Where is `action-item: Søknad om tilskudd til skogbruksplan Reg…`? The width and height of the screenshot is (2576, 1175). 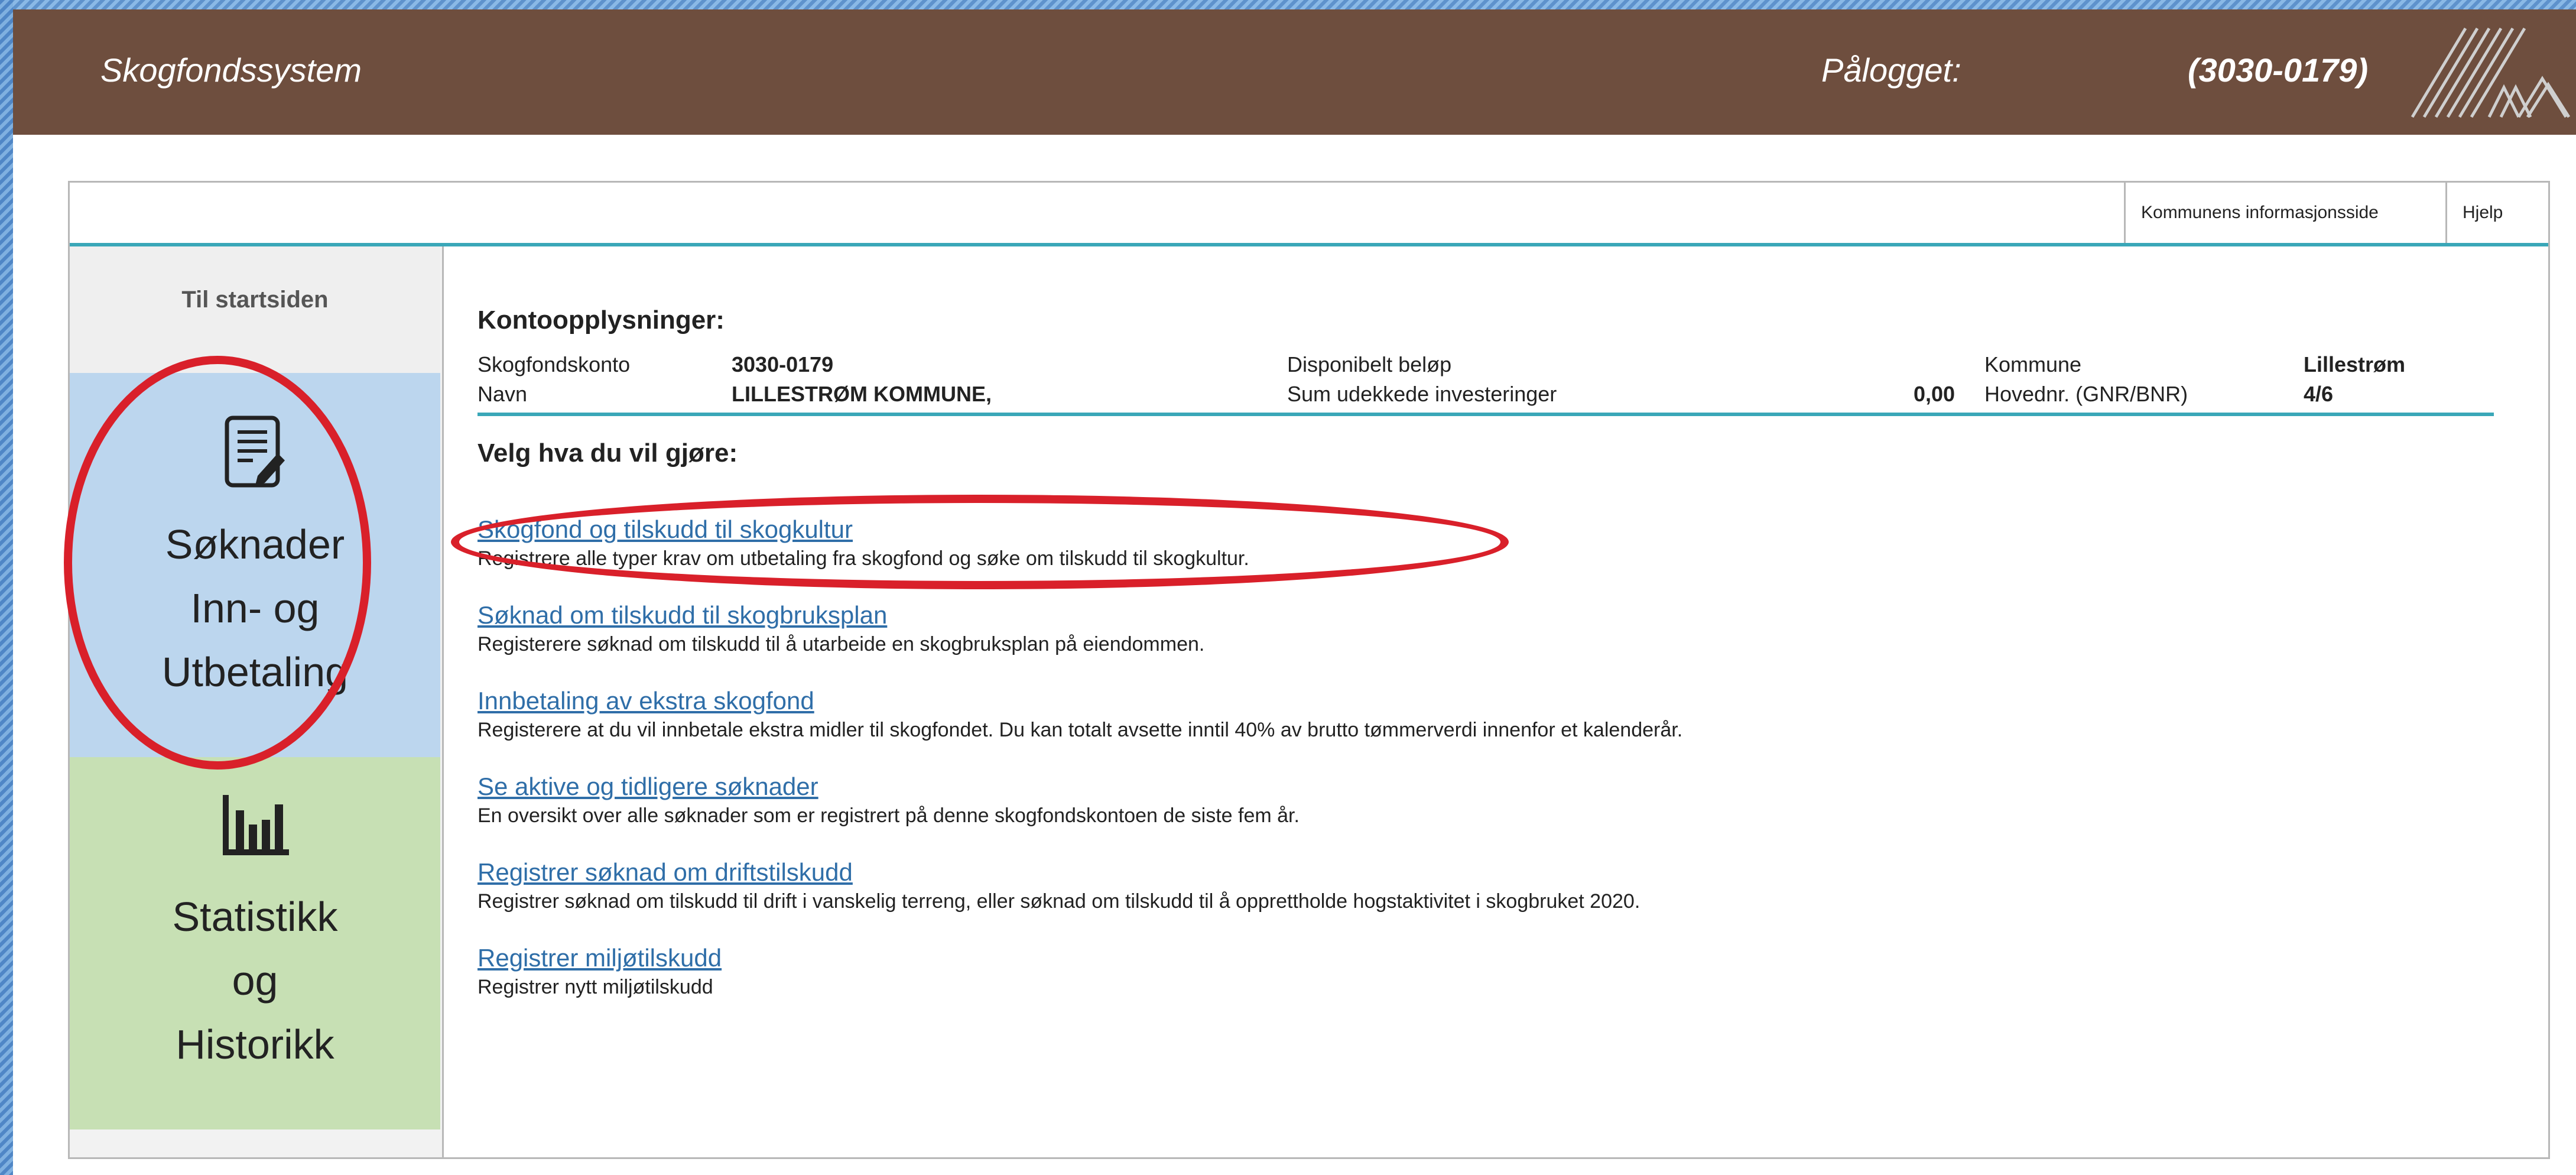 action-item: Søknad om tilskudd til skogbruksplan Reg… is located at coordinates (840, 628).